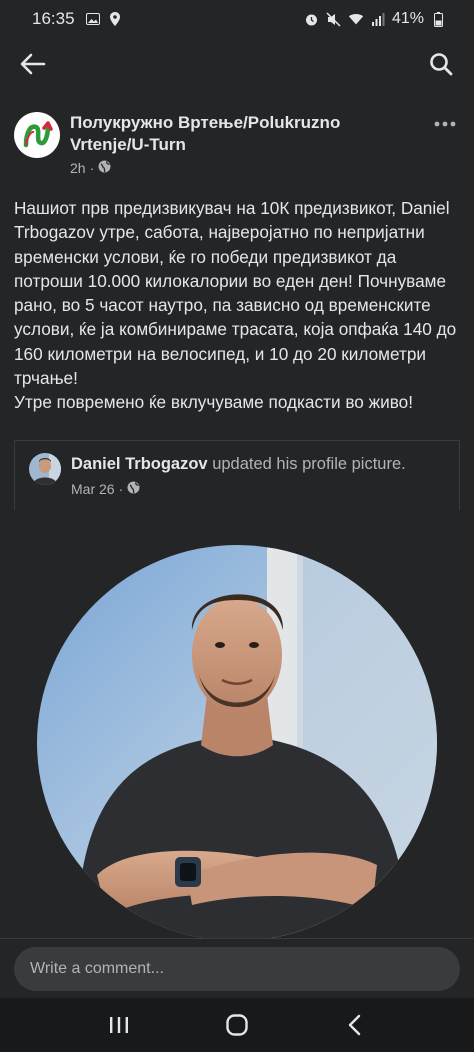 This screenshot has height=1052, width=474. What do you see at coordinates (438, 19) in the screenshot?
I see `battery-icon` at bounding box center [438, 19].